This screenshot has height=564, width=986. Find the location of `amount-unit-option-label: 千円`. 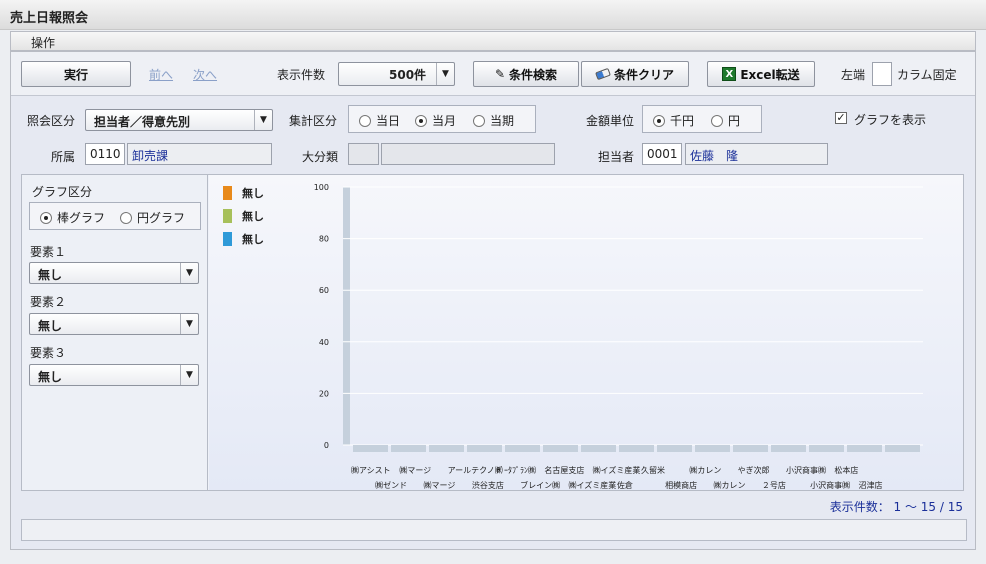

amount-unit-option-label: 千円 is located at coordinates (682, 121).